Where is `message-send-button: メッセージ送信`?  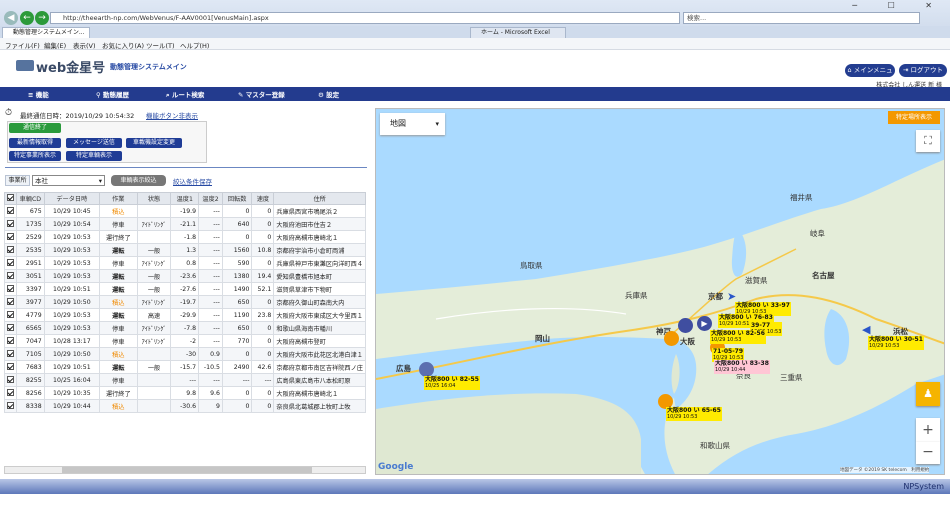
message-send-button: メッセージ送信 is located at coordinates (94, 143).